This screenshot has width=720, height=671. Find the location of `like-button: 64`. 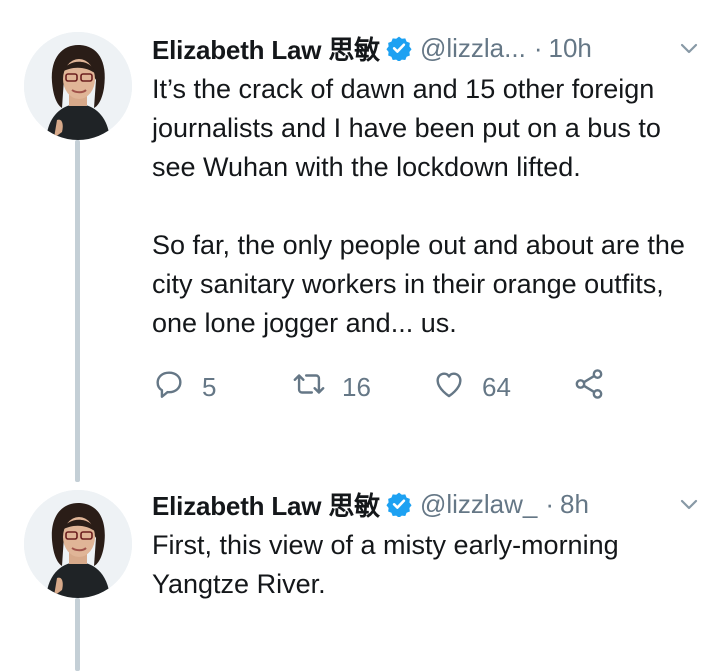

like-button: 64 is located at coordinates (502, 387).